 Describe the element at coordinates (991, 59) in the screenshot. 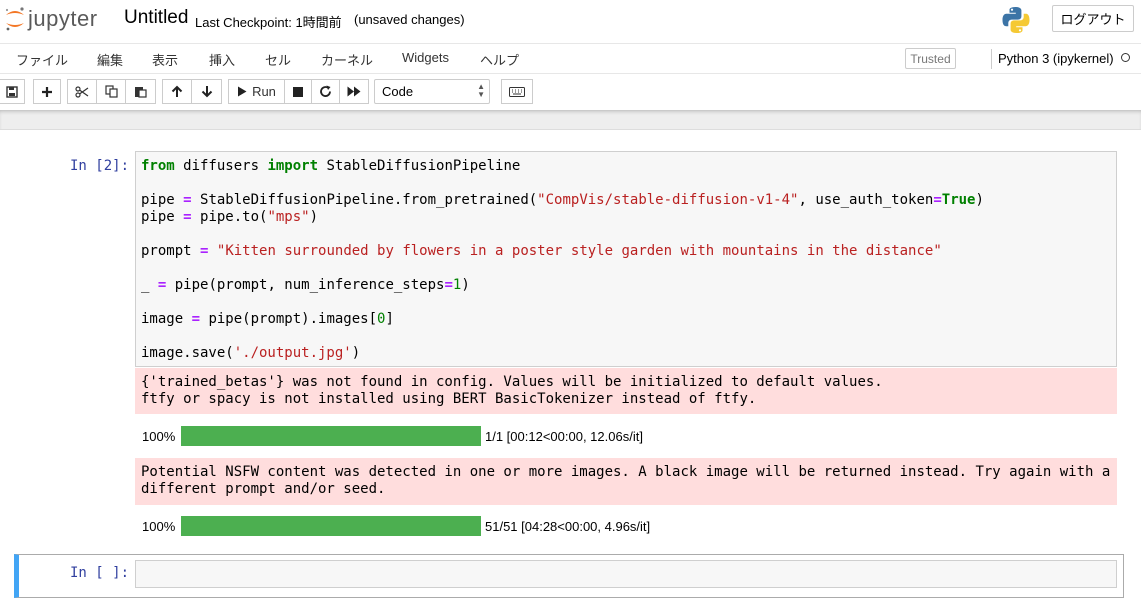

I see `kernel-divider` at that location.